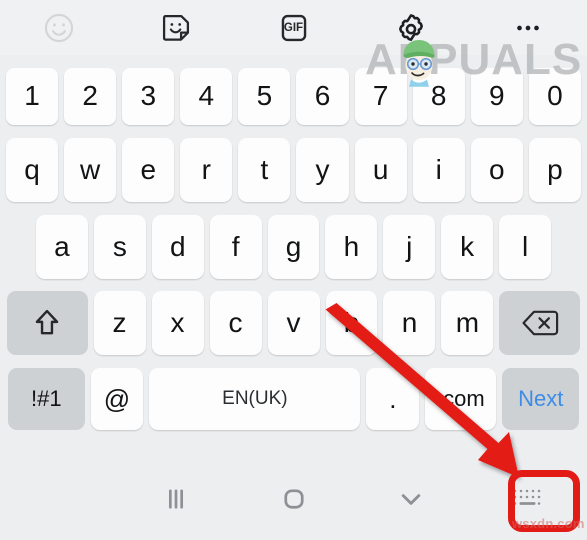  I want to click on symbols-key: !#1, so click(46, 399).